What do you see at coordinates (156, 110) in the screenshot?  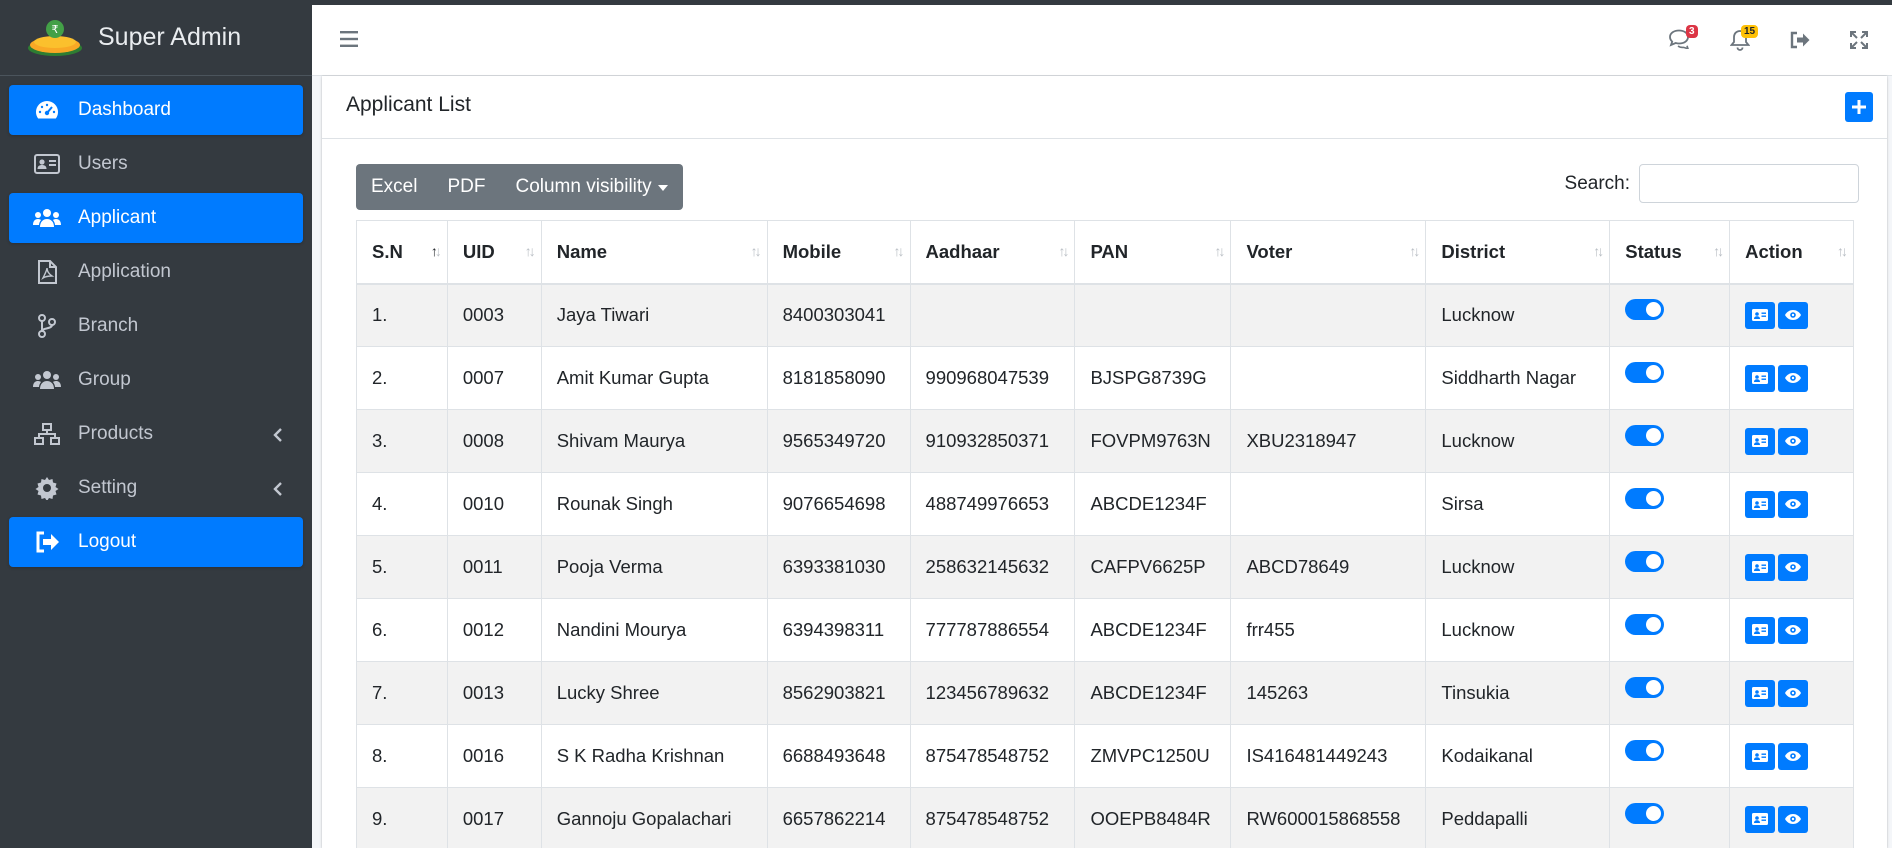 I see `sidebar-item-dashboard: Dashboard` at bounding box center [156, 110].